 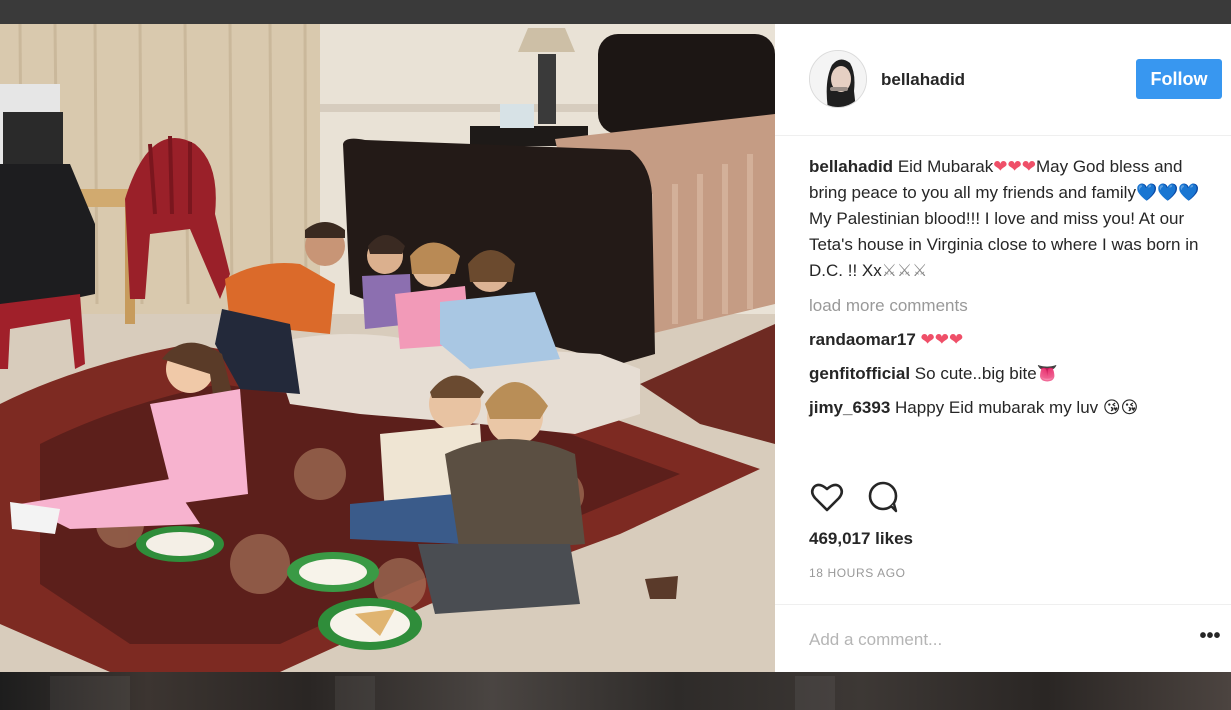 I want to click on avatar, so click(x=838, y=79).